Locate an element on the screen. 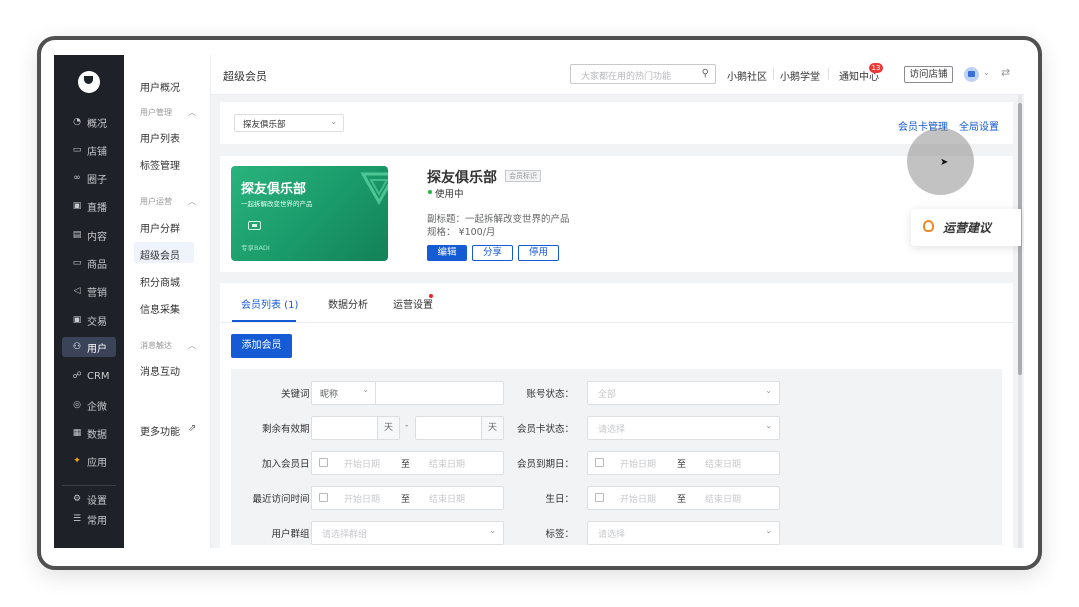  ops-advice-widget: 运营建议 is located at coordinates (966, 227).